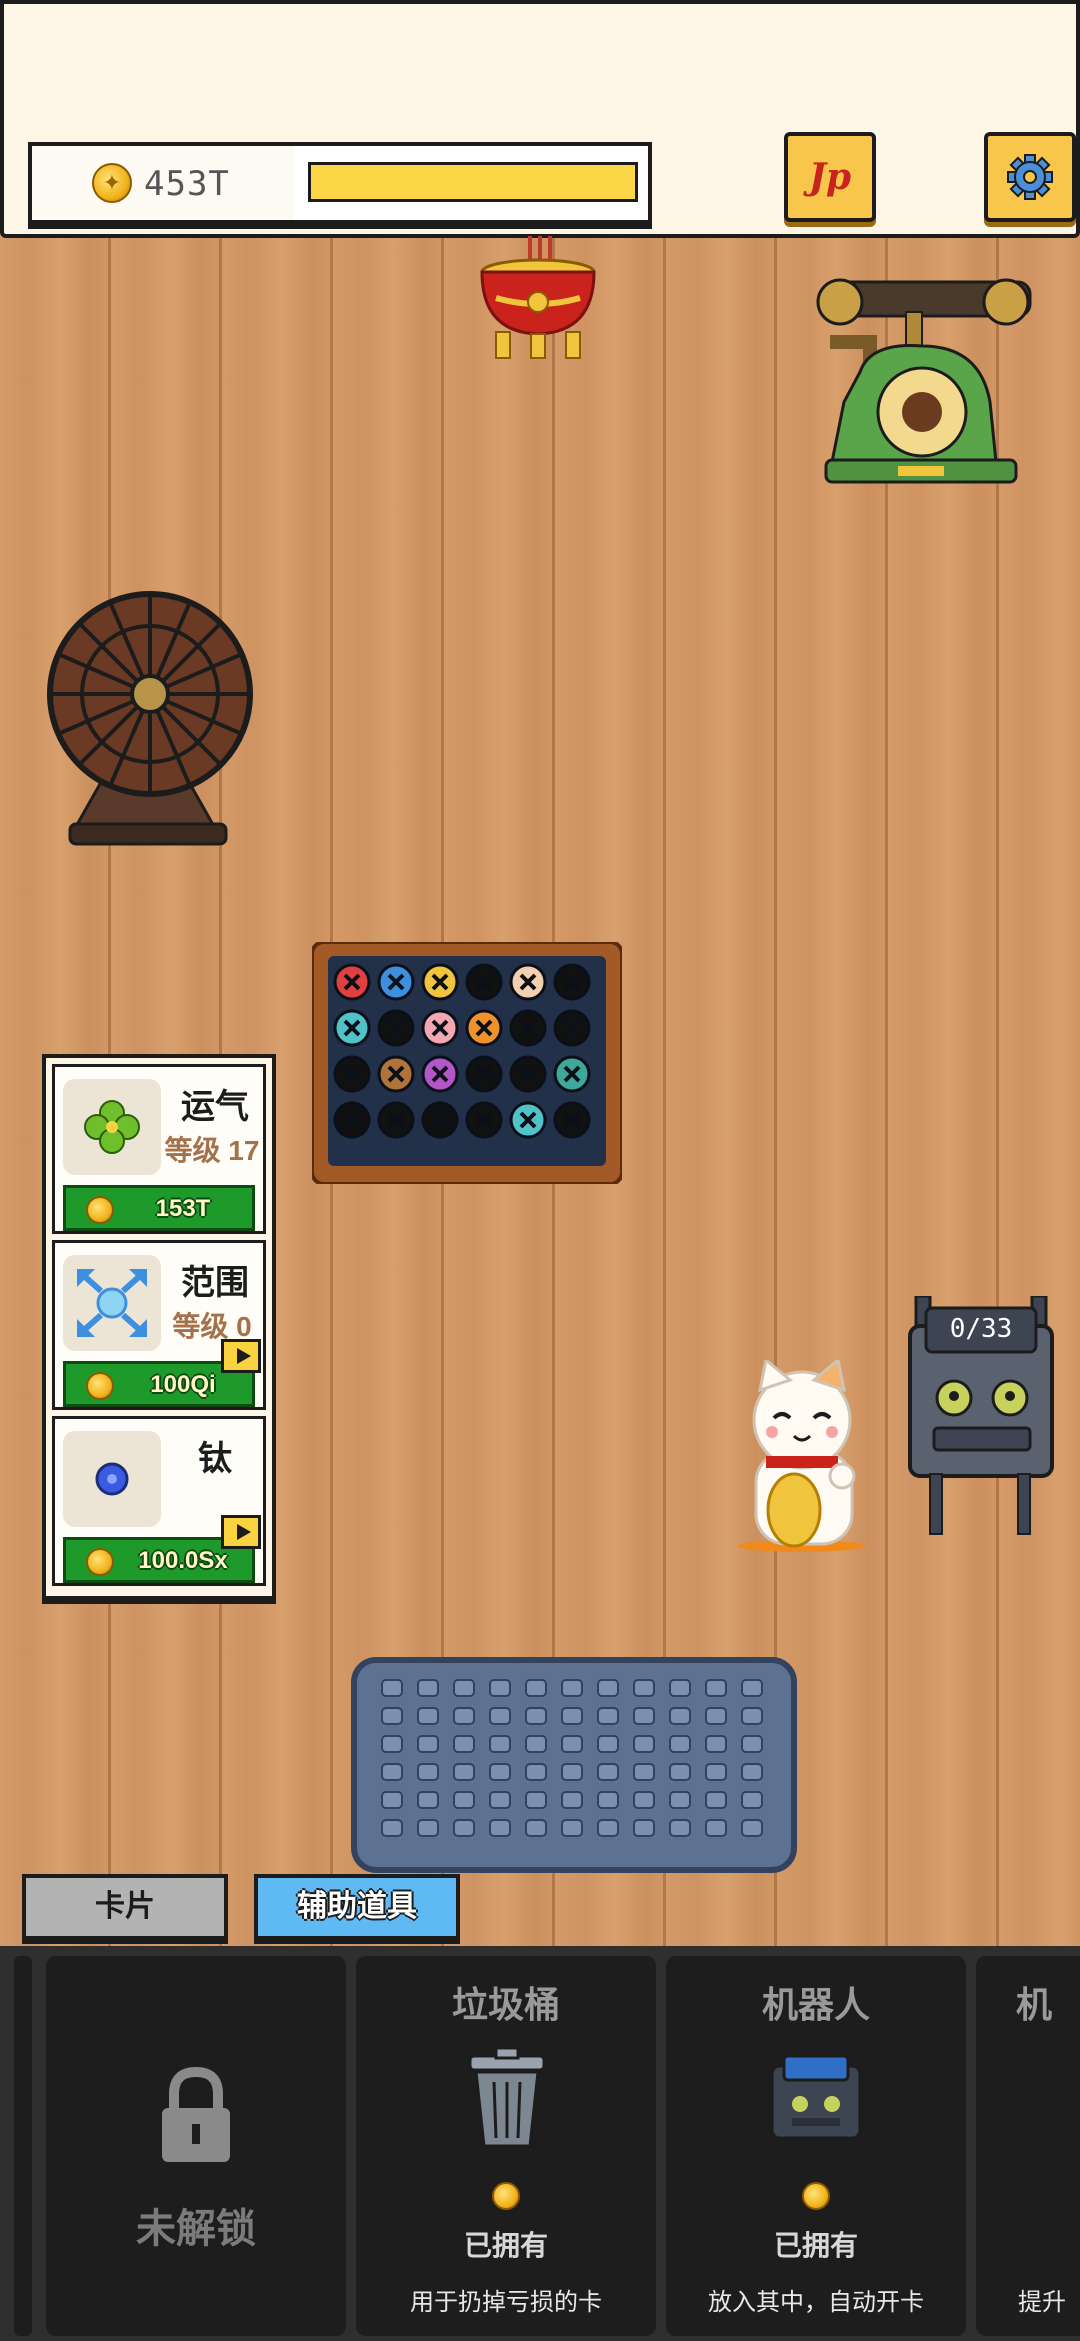  Describe the element at coordinates (981, 1421) in the screenshot. I see `robot-machine: 0/33` at that location.